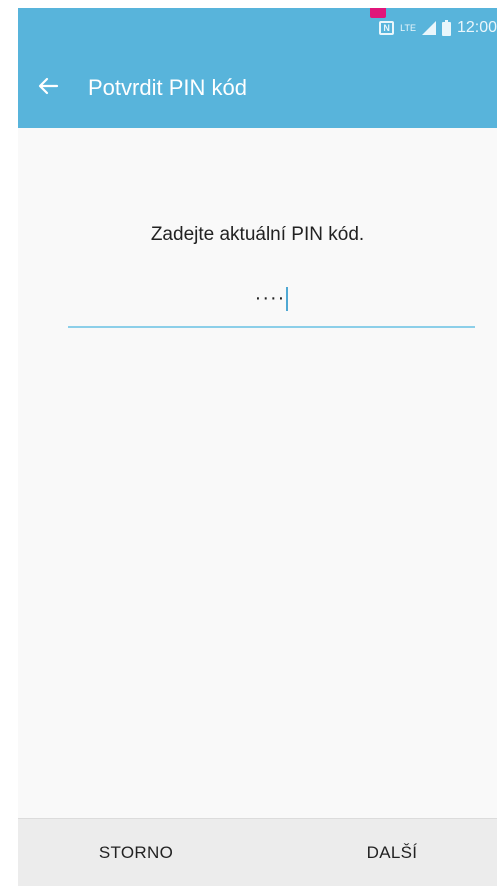 The width and height of the screenshot is (497, 886). Describe the element at coordinates (387, 28) in the screenshot. I see `nfc-icon: N` at that location.